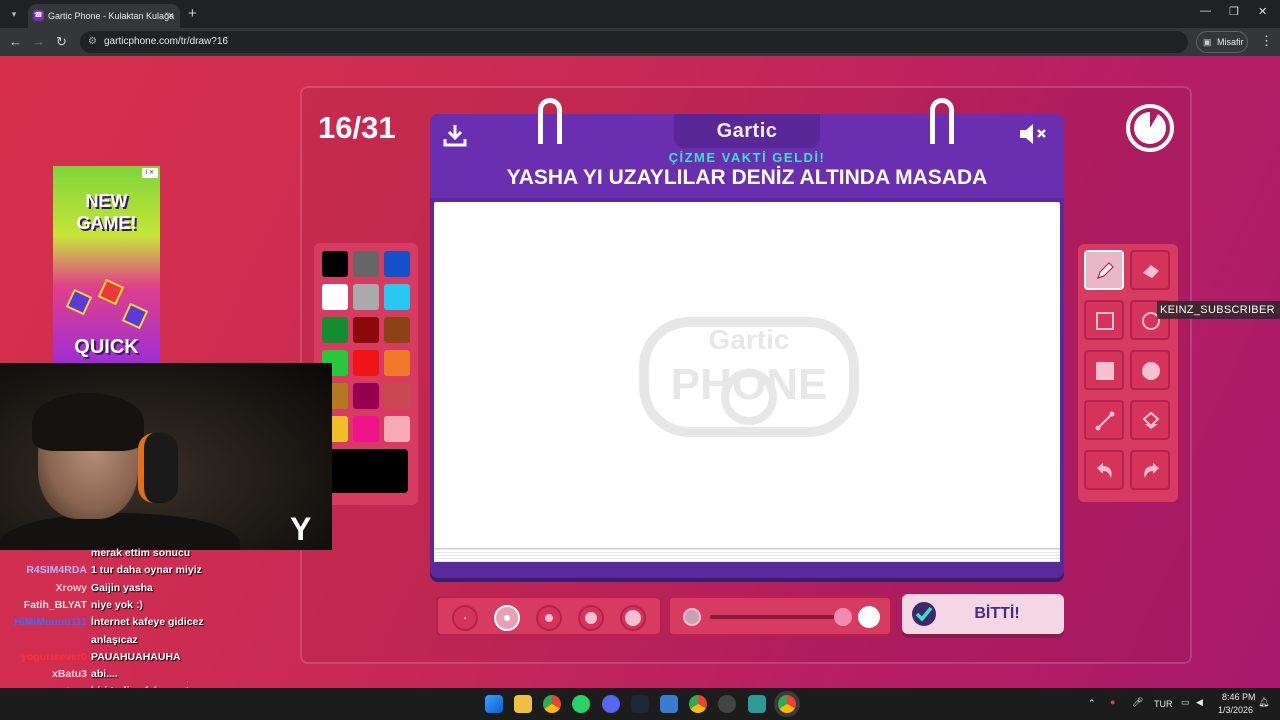 The height and width of the screenshot is (720, 1280). What do you see at coordinates (455, 135) in the screenshot?
I see `download-icon` at bounding box center [455, 135].